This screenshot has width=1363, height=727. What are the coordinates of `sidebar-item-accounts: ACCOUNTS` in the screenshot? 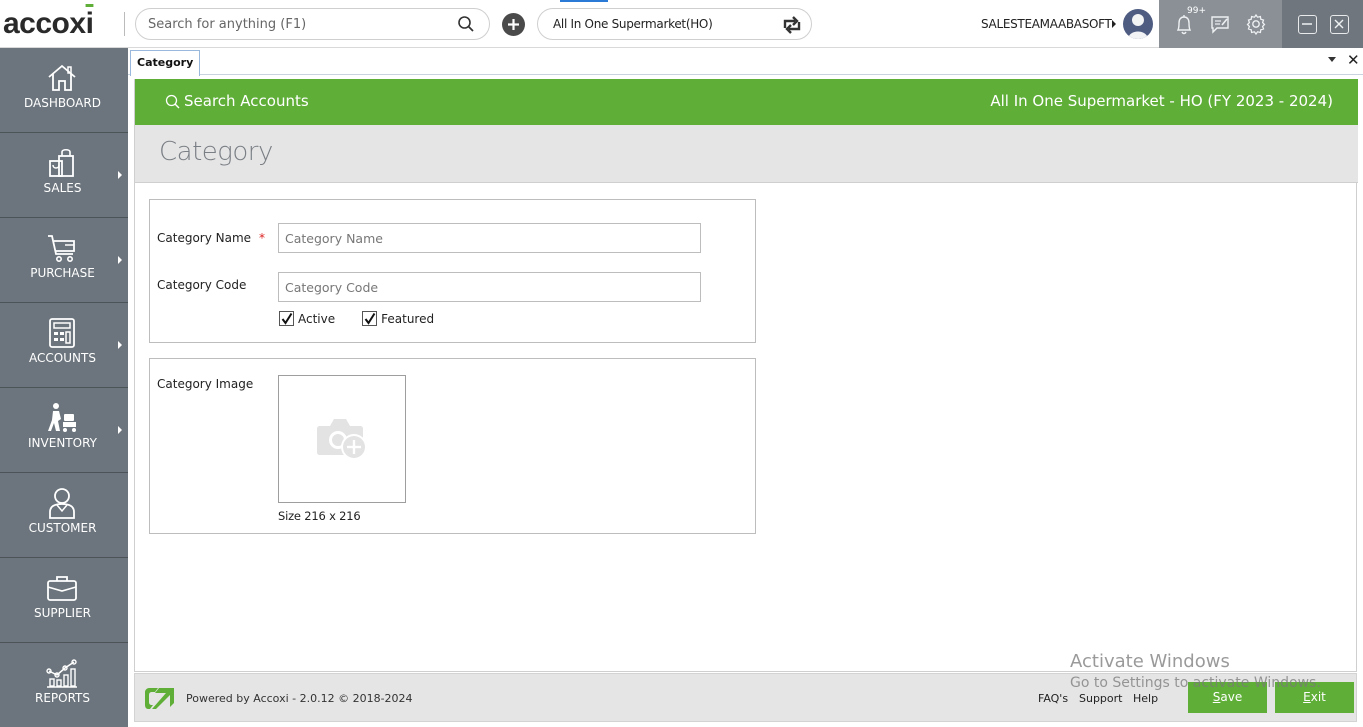 It's located at (64, 345).